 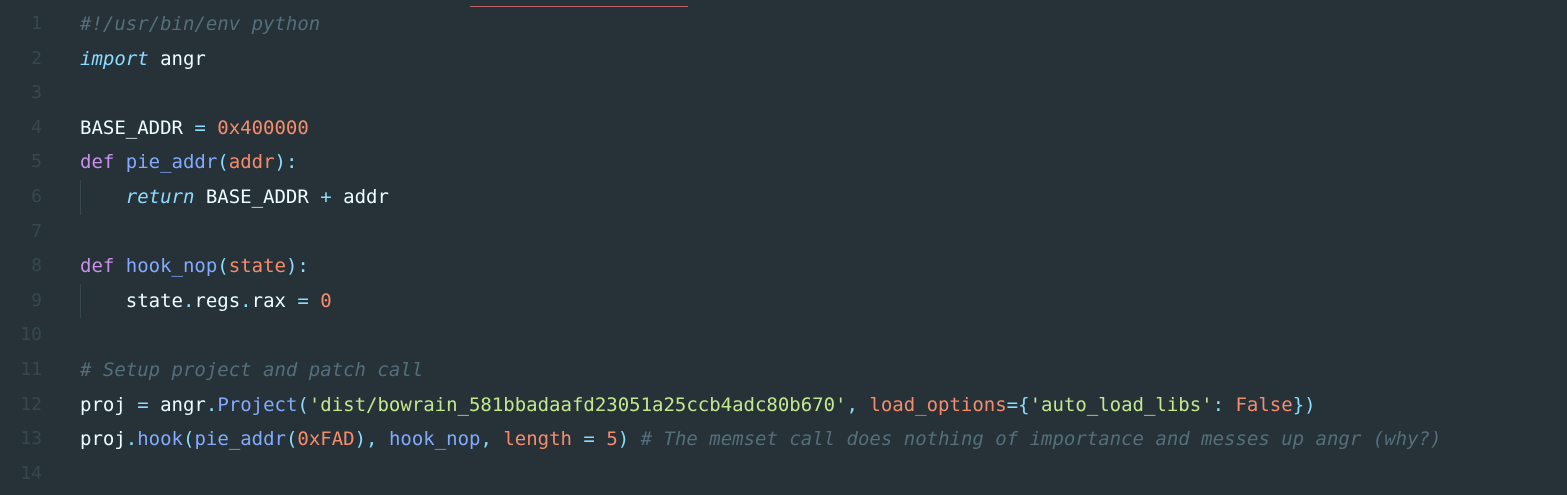 What do you see at coordinates (36, 93) in the screenshot?
I see `line-number: 3` at bounding box center [36, 93].